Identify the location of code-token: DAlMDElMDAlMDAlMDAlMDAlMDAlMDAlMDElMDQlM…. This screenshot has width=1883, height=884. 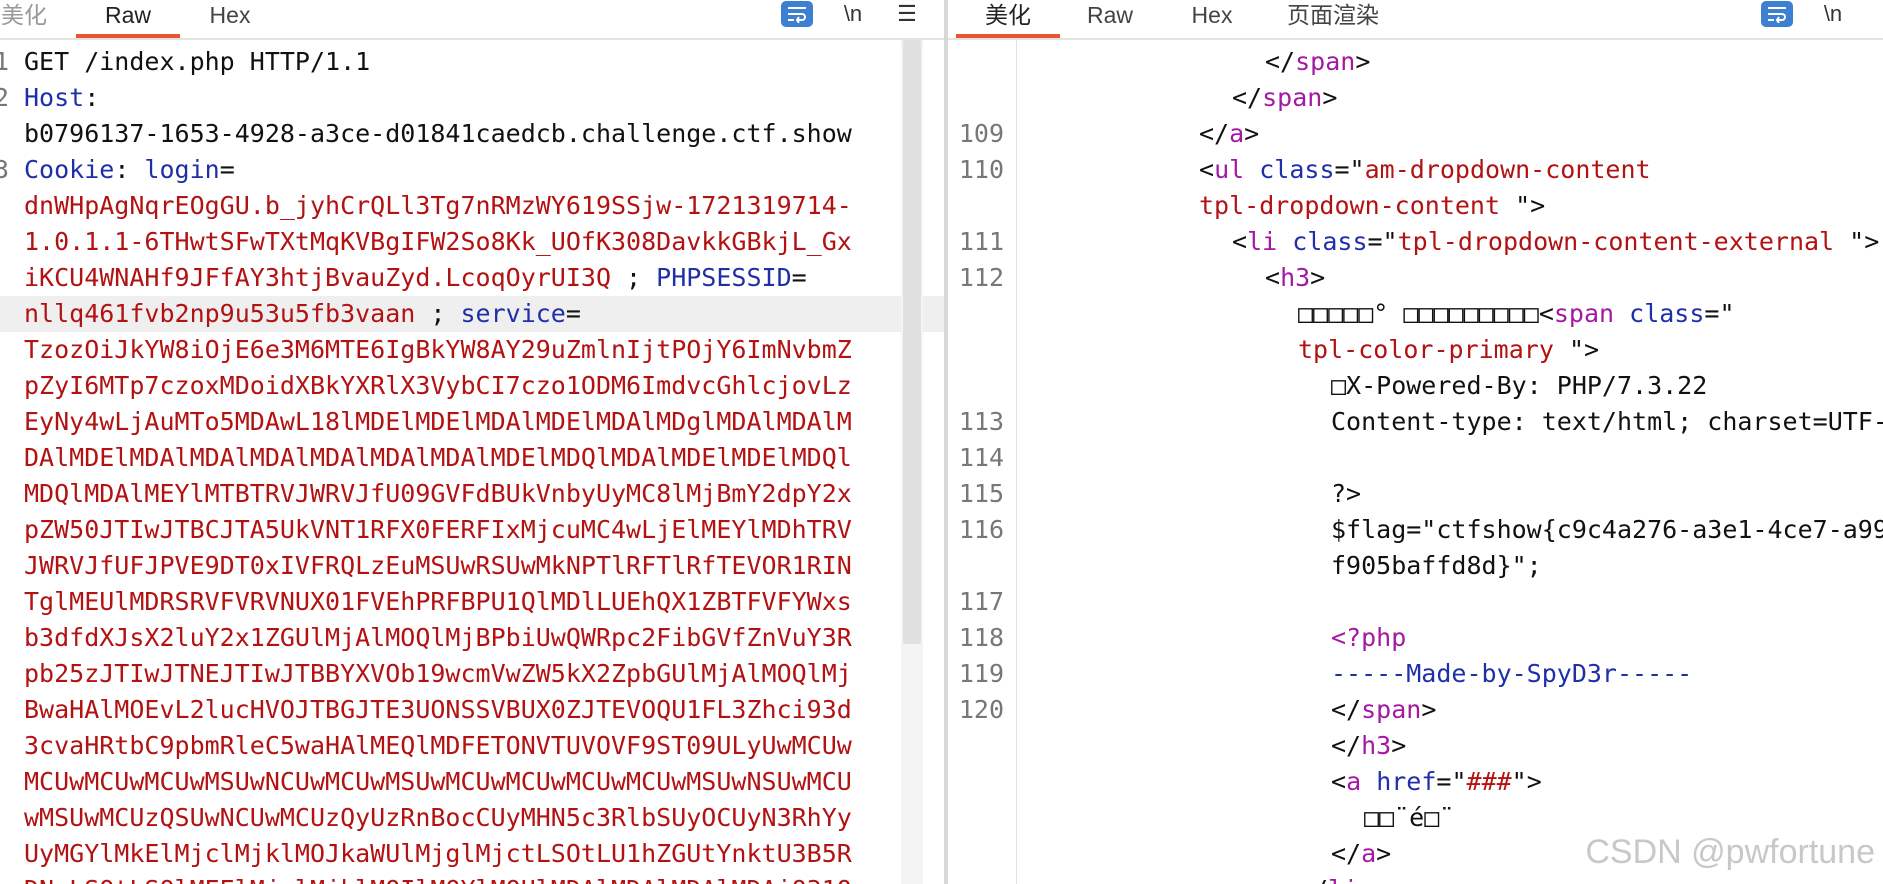
(438, 457).